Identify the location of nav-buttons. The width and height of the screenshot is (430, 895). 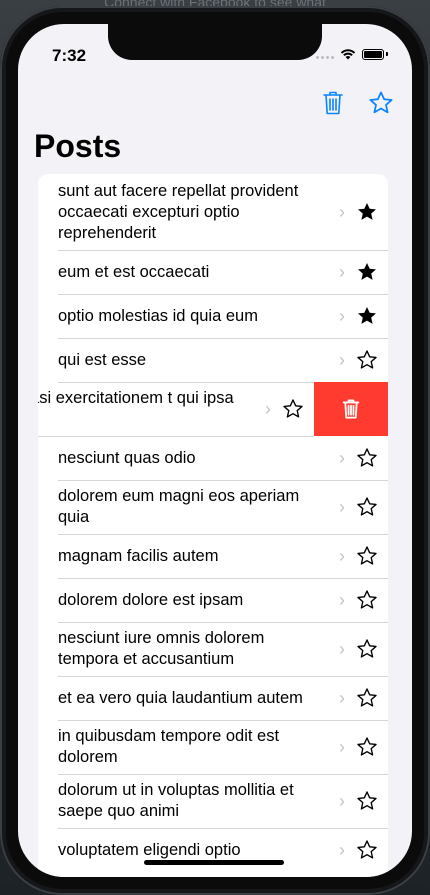
(357, 103).